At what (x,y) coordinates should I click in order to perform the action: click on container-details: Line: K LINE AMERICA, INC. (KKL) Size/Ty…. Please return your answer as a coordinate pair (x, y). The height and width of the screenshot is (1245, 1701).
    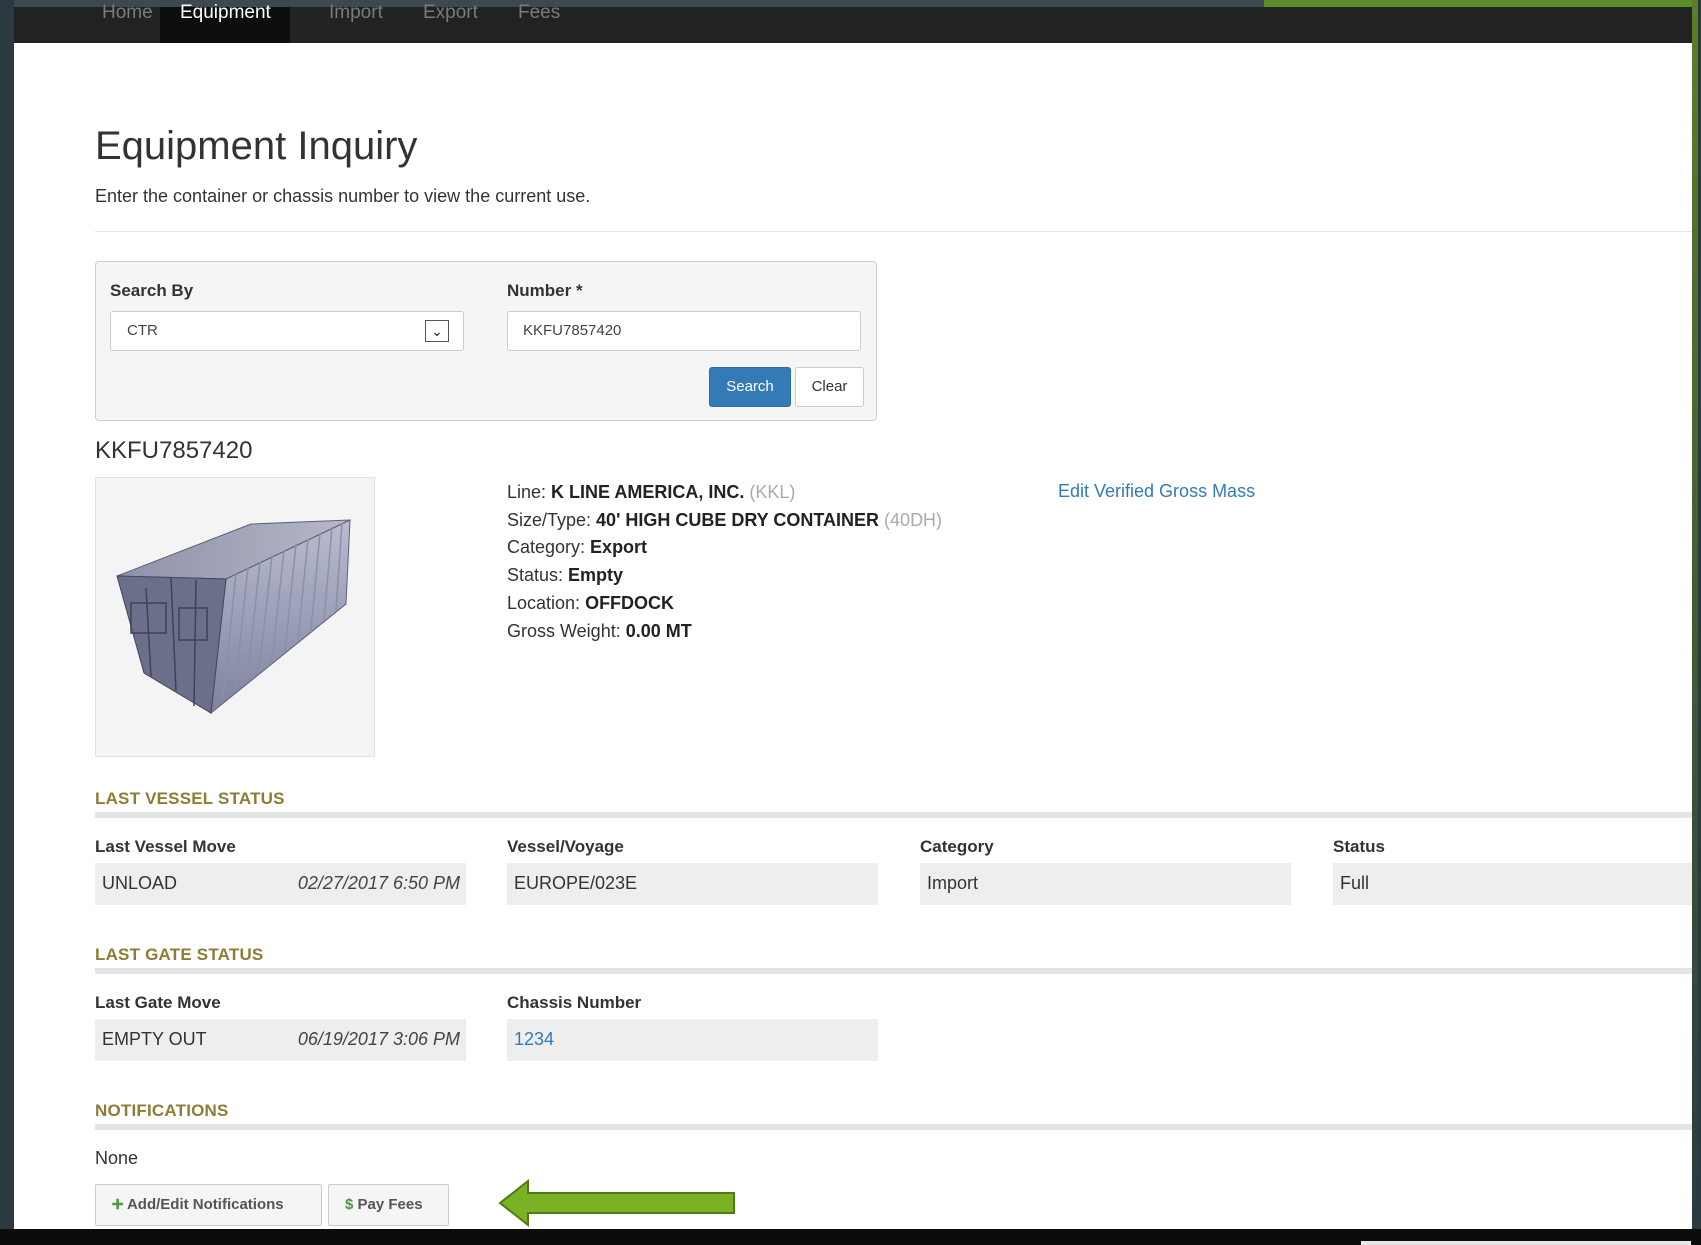
    Looking at the image, I should click on (724, 562).